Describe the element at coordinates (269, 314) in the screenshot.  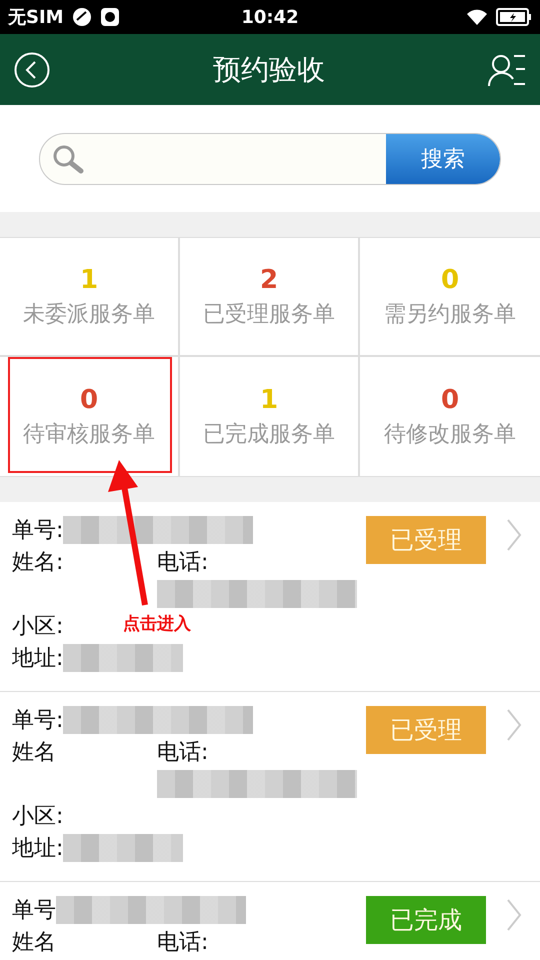
I see `counter-label: 已受理服务单` at that location.